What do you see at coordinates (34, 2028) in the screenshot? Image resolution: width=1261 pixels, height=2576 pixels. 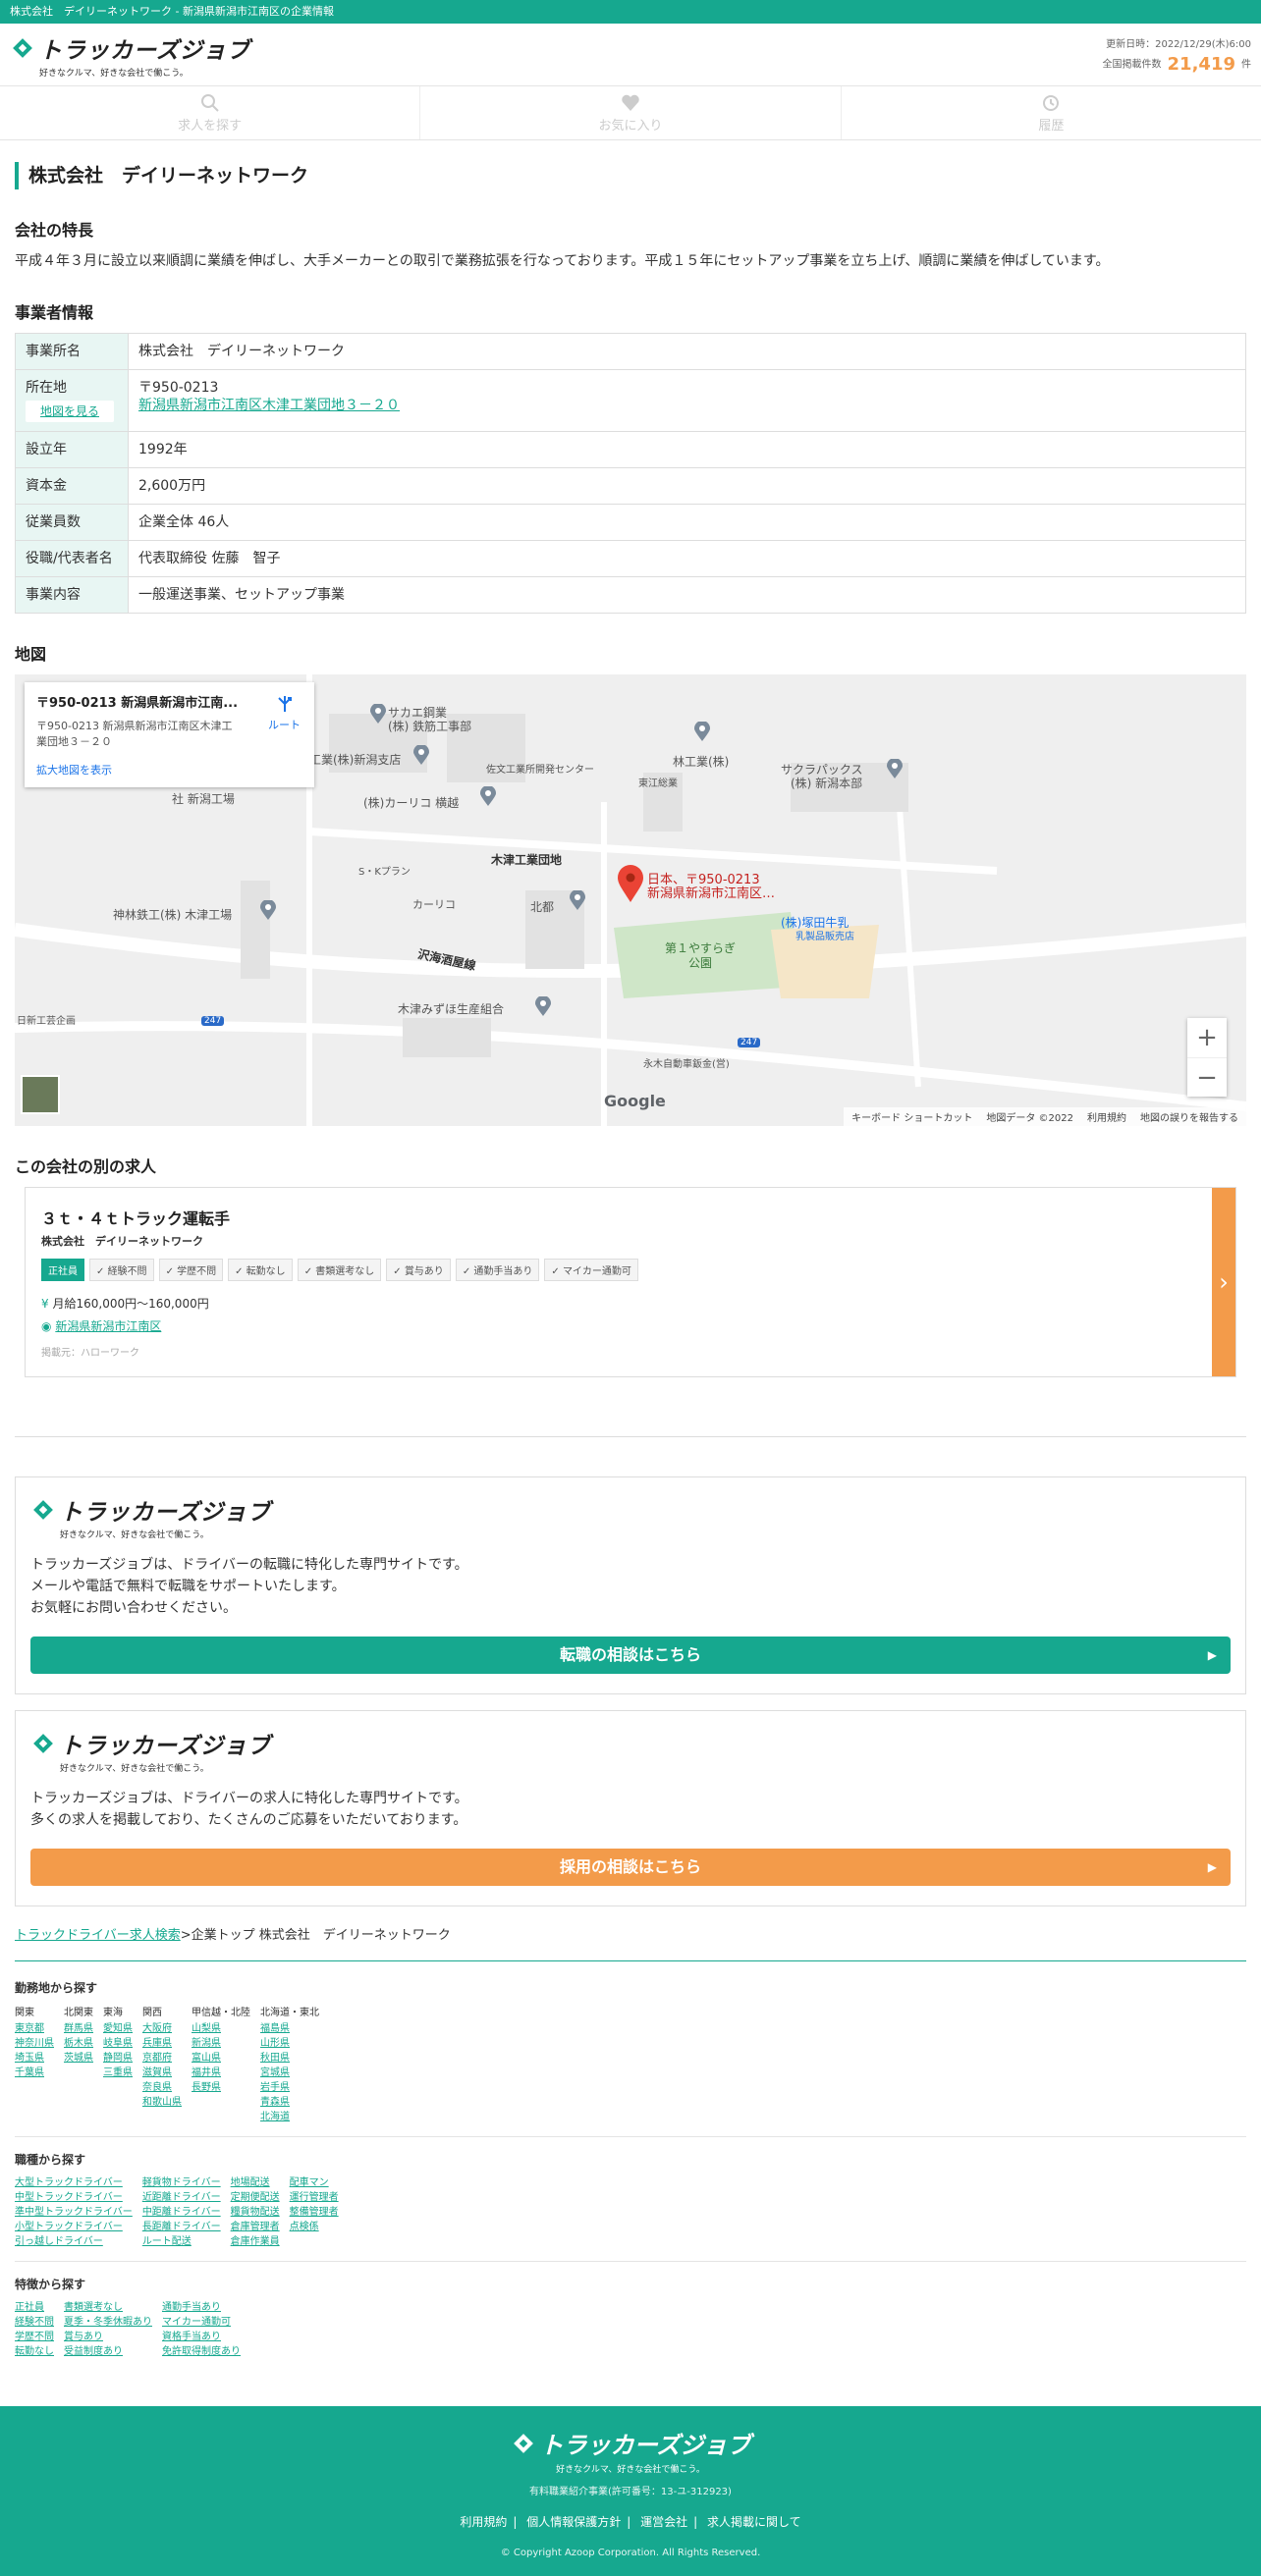 I see `sitemap-link: 東京都` at bounding box center [34, 2028].